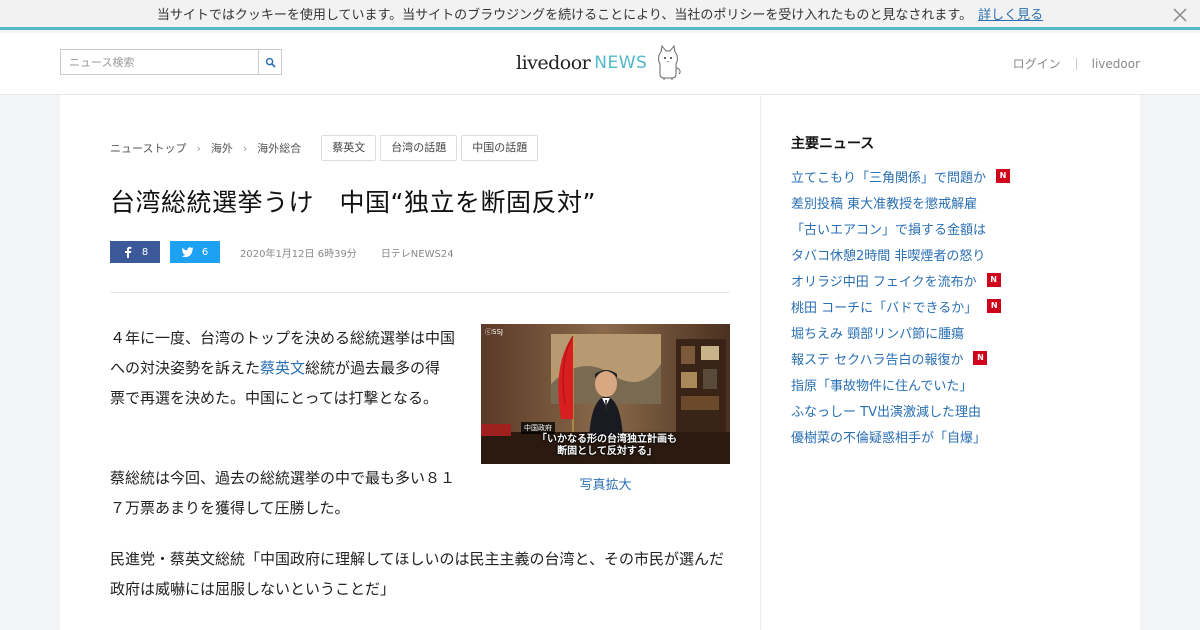 The width and height of the screenshot is (1200, 630). What do you see at coordinates (419, 148) in the screenshot?
I see `tag: 台湾の話題` at bounding box center [419, 148].